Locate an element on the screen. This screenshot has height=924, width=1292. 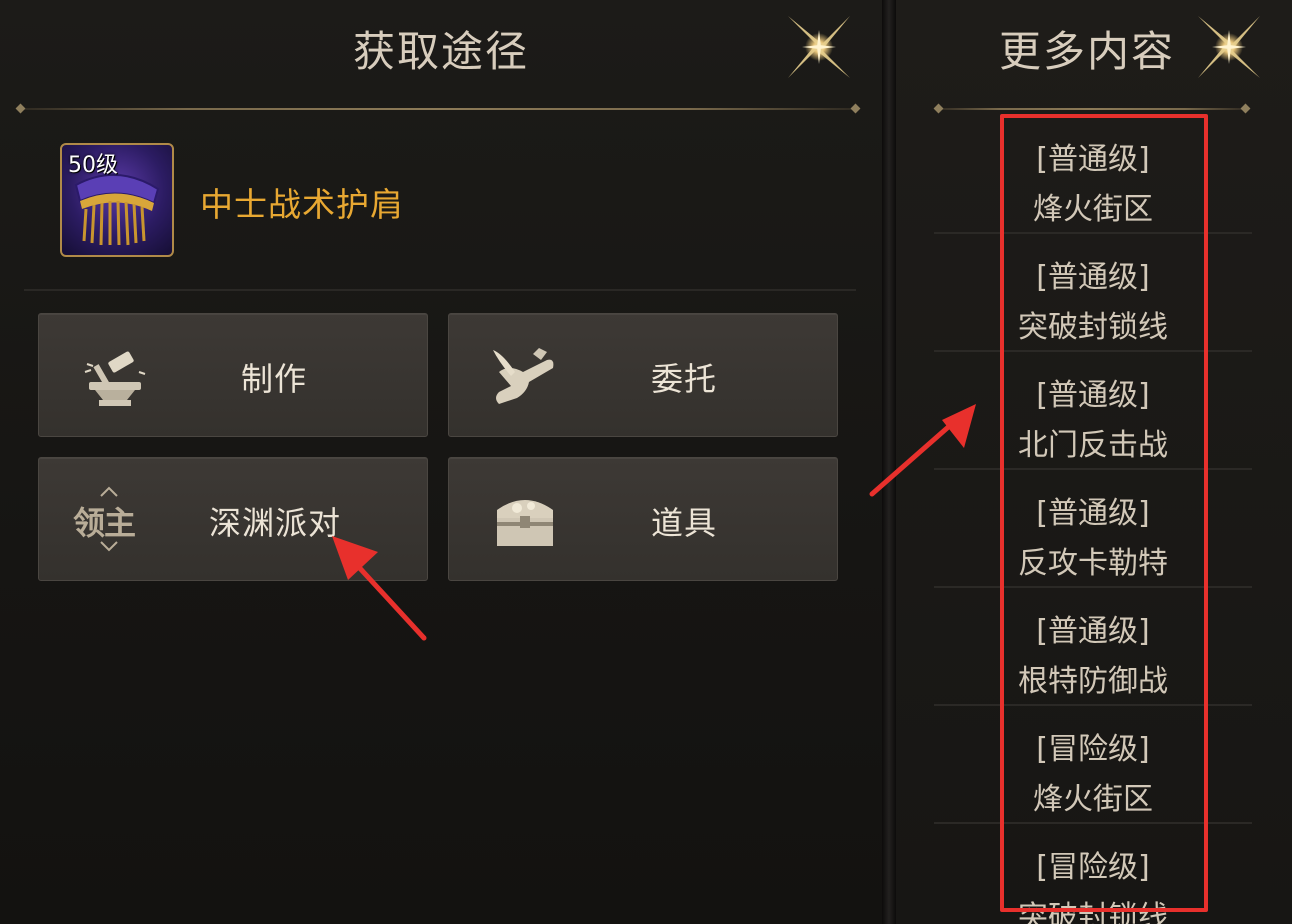
lord-badge: 领主 is located at coordinates (104, 523).